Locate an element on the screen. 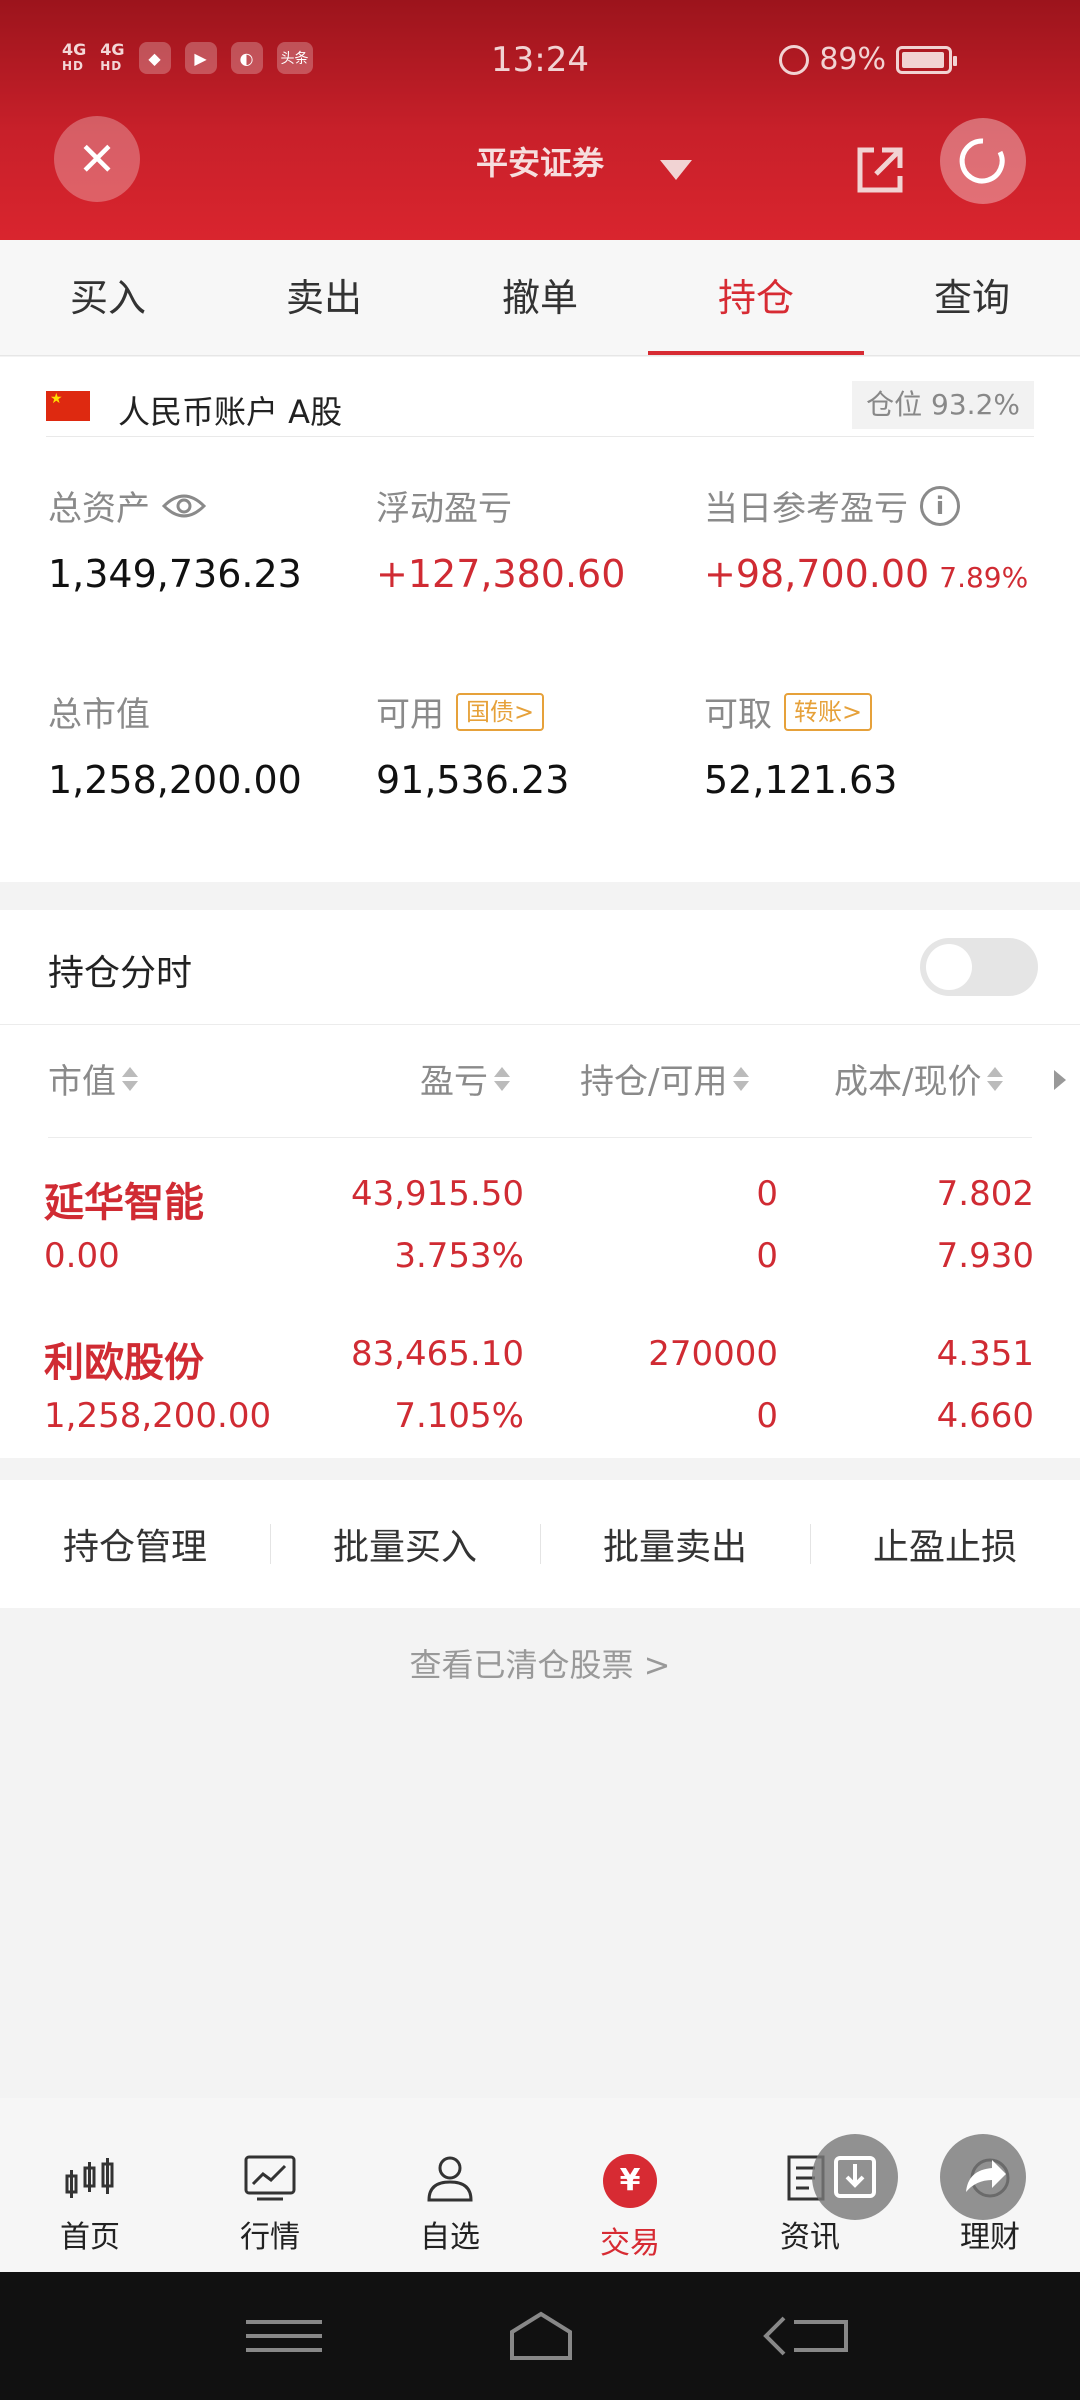  daily-pl-value-wrap: +98,700.00 7.89% is located at coordinates (866, 574).